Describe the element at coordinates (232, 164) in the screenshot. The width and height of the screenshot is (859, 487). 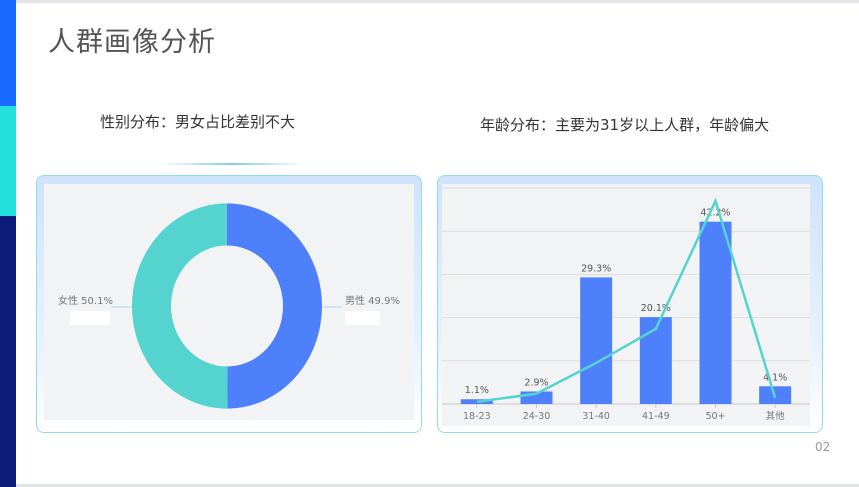
I see `decorative-glow` at that location.